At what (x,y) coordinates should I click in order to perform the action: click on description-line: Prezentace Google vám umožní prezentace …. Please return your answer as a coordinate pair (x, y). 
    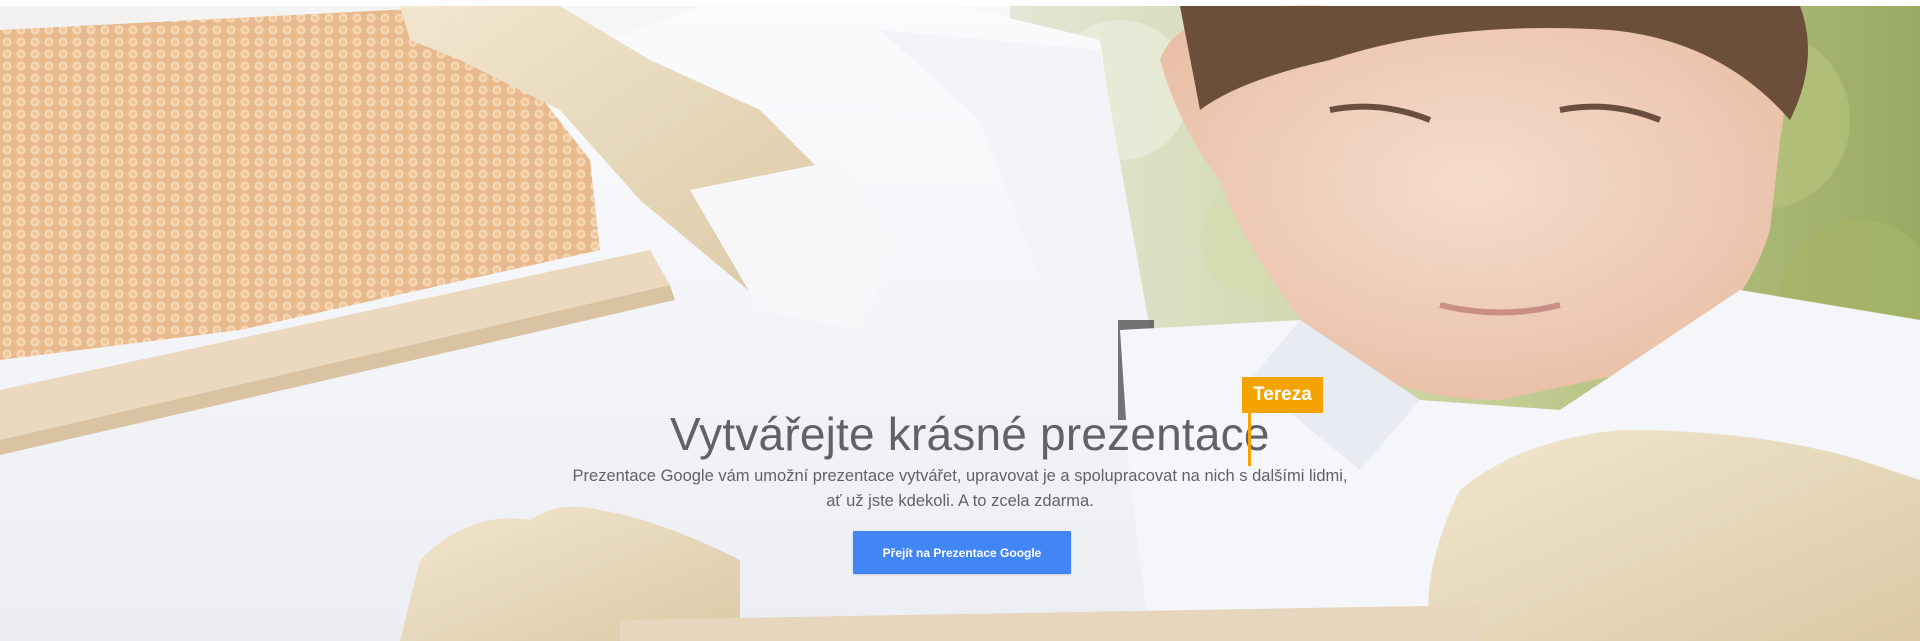
    Looking at the image, I should click on (960, 476).